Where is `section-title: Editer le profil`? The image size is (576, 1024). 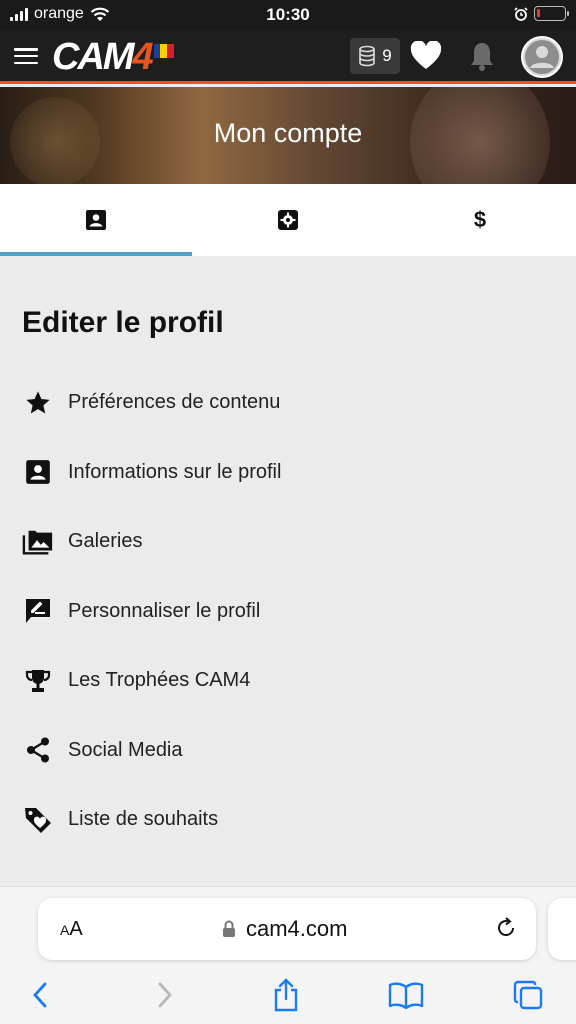 section-title: Editer le profil is located at coordinates (123, 322).